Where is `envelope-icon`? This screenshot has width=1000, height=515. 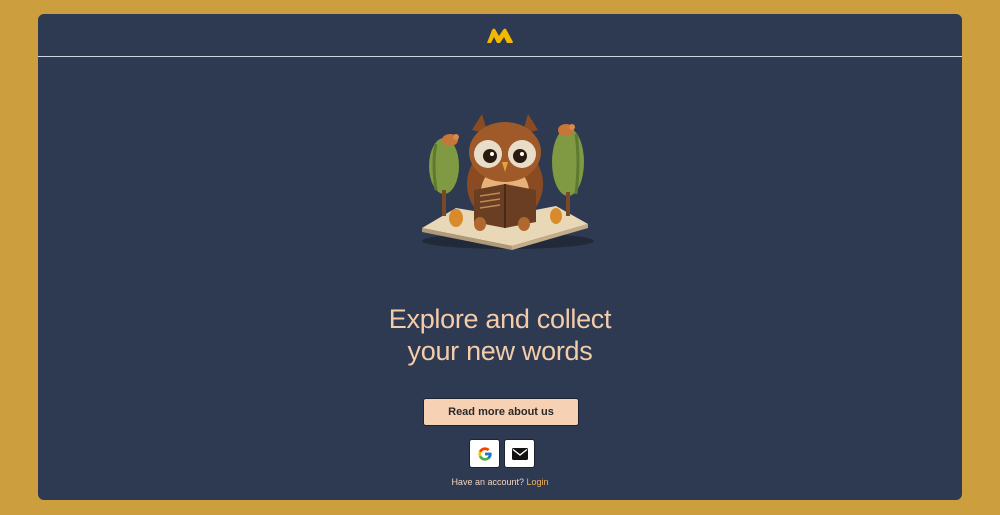 envelope-icon is located at coordinates (519, 453).